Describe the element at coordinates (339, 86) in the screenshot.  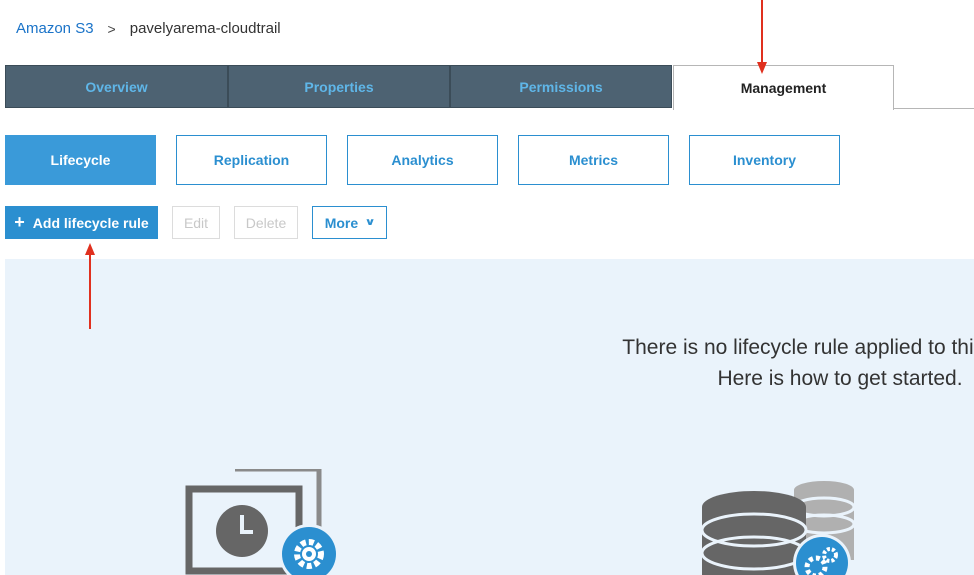
I see `tab-properties: Properties` at that location.